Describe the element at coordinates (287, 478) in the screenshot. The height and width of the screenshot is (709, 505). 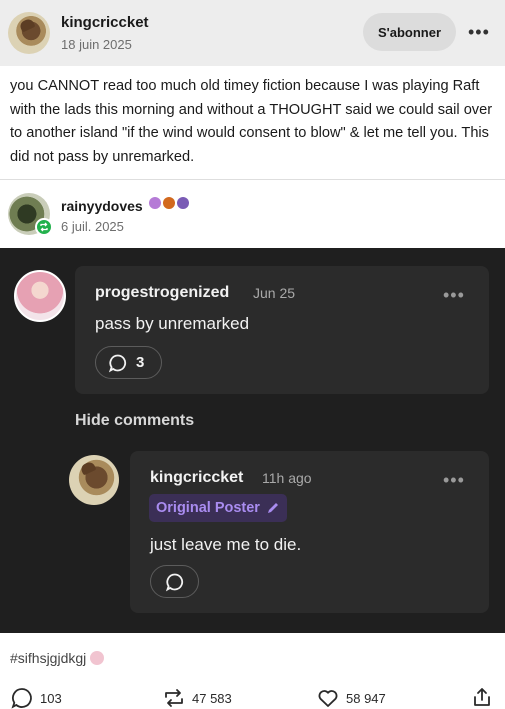
I see `comment-time: 11h ago` at that location.